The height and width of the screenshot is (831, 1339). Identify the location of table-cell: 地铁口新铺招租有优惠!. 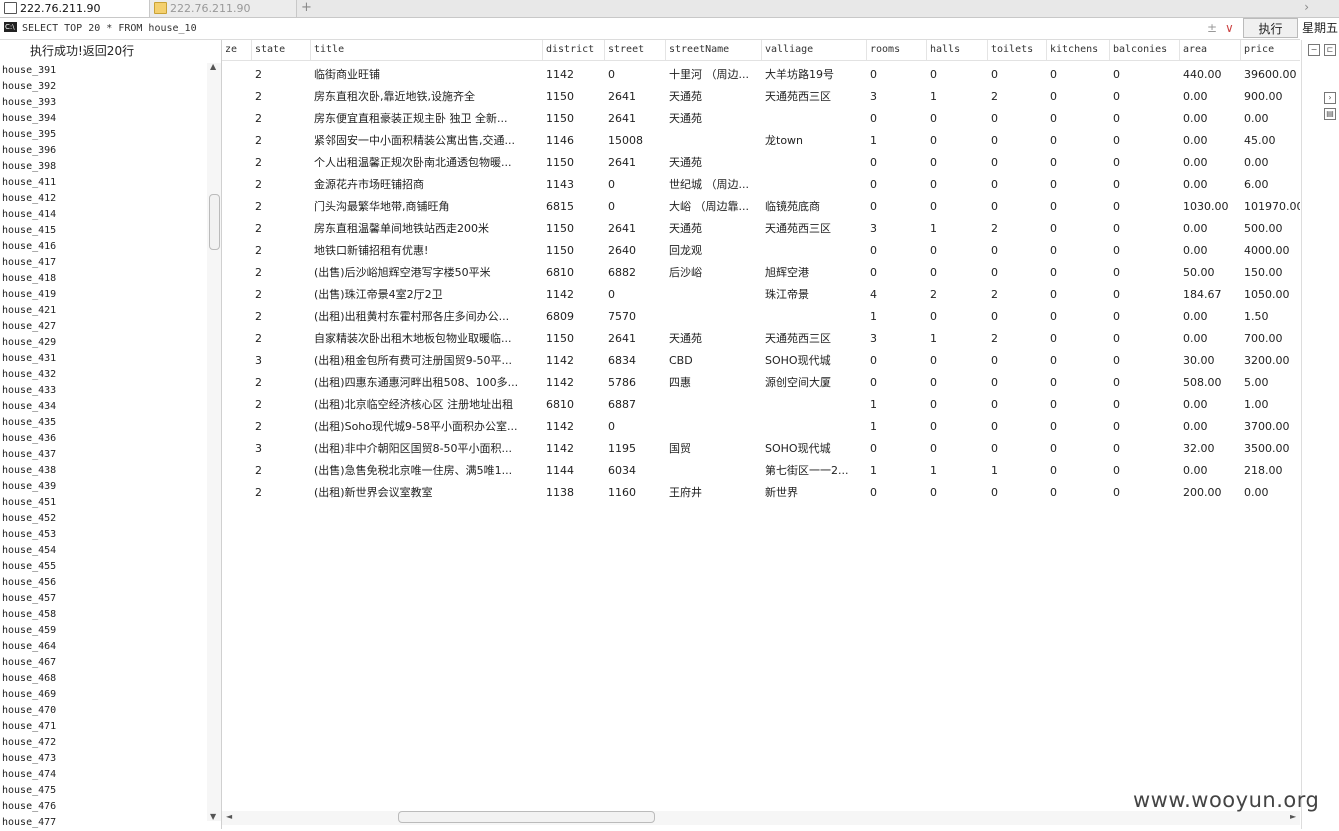
(427, 251).